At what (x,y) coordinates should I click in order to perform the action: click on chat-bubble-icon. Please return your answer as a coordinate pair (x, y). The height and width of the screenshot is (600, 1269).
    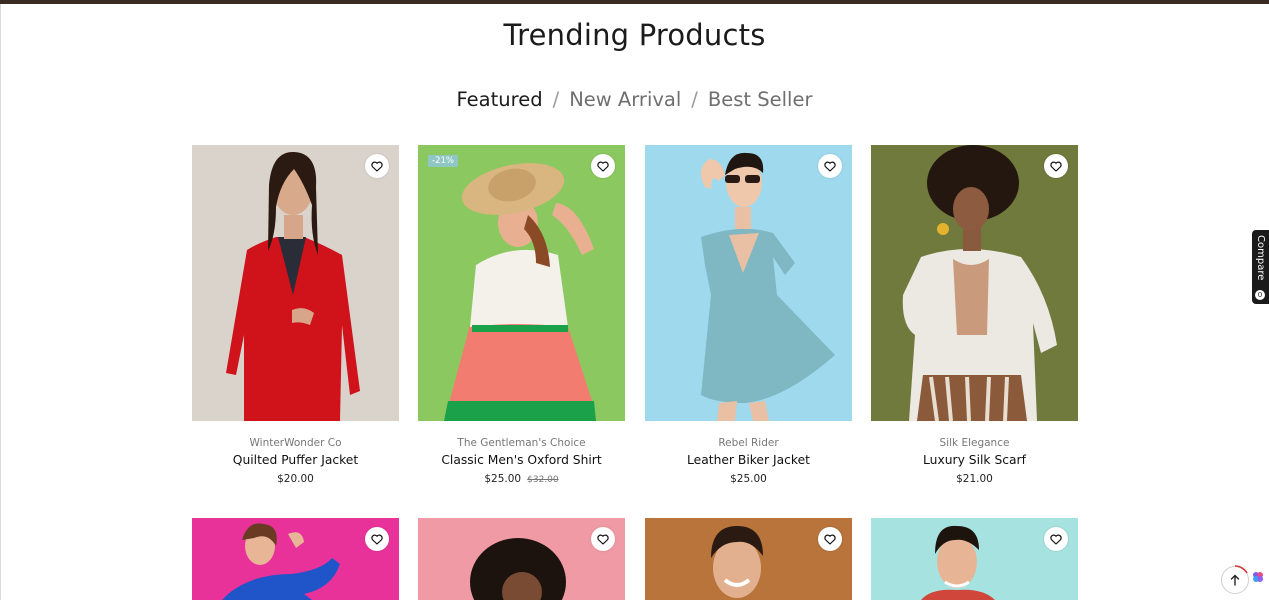
    Looking at the image, I should click on (1258, 577).